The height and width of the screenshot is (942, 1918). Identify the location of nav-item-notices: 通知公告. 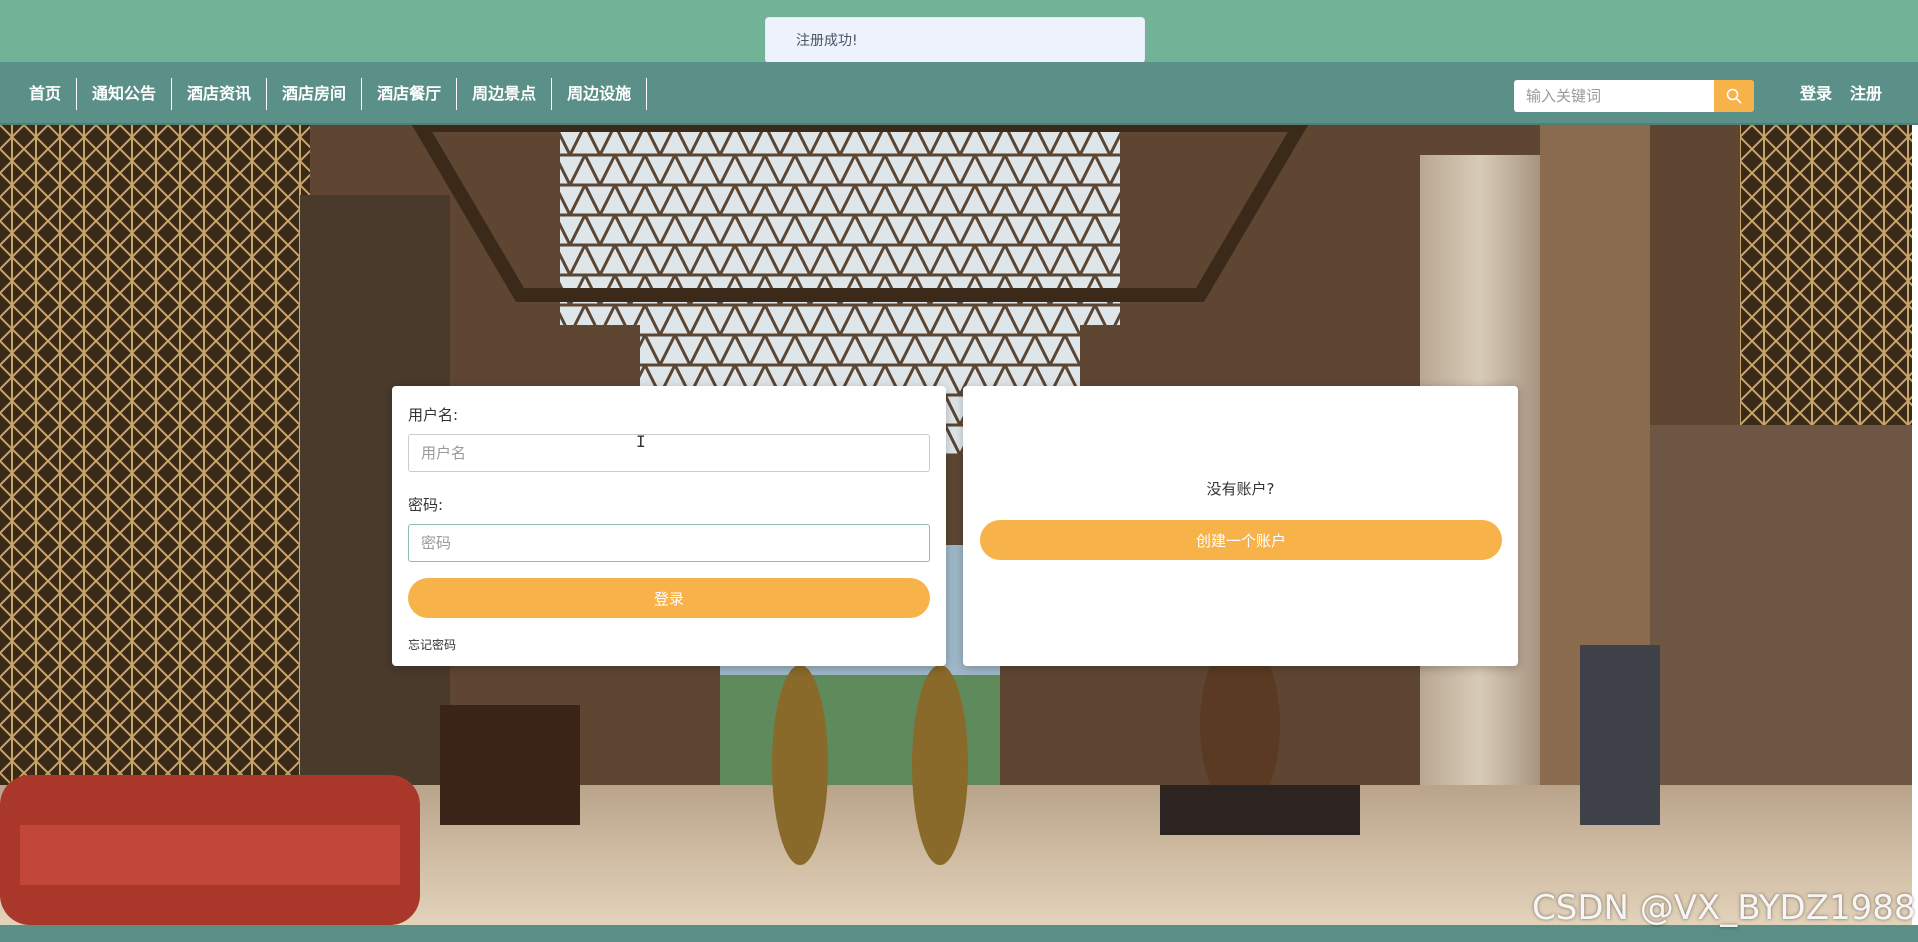
(125, 94).